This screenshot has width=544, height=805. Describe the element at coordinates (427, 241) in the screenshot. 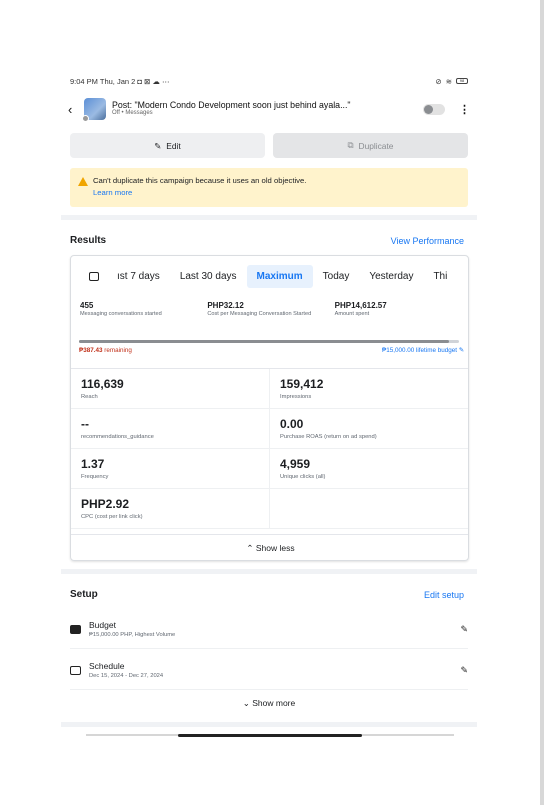

I see `view-performance-link: View Performance` at that location.